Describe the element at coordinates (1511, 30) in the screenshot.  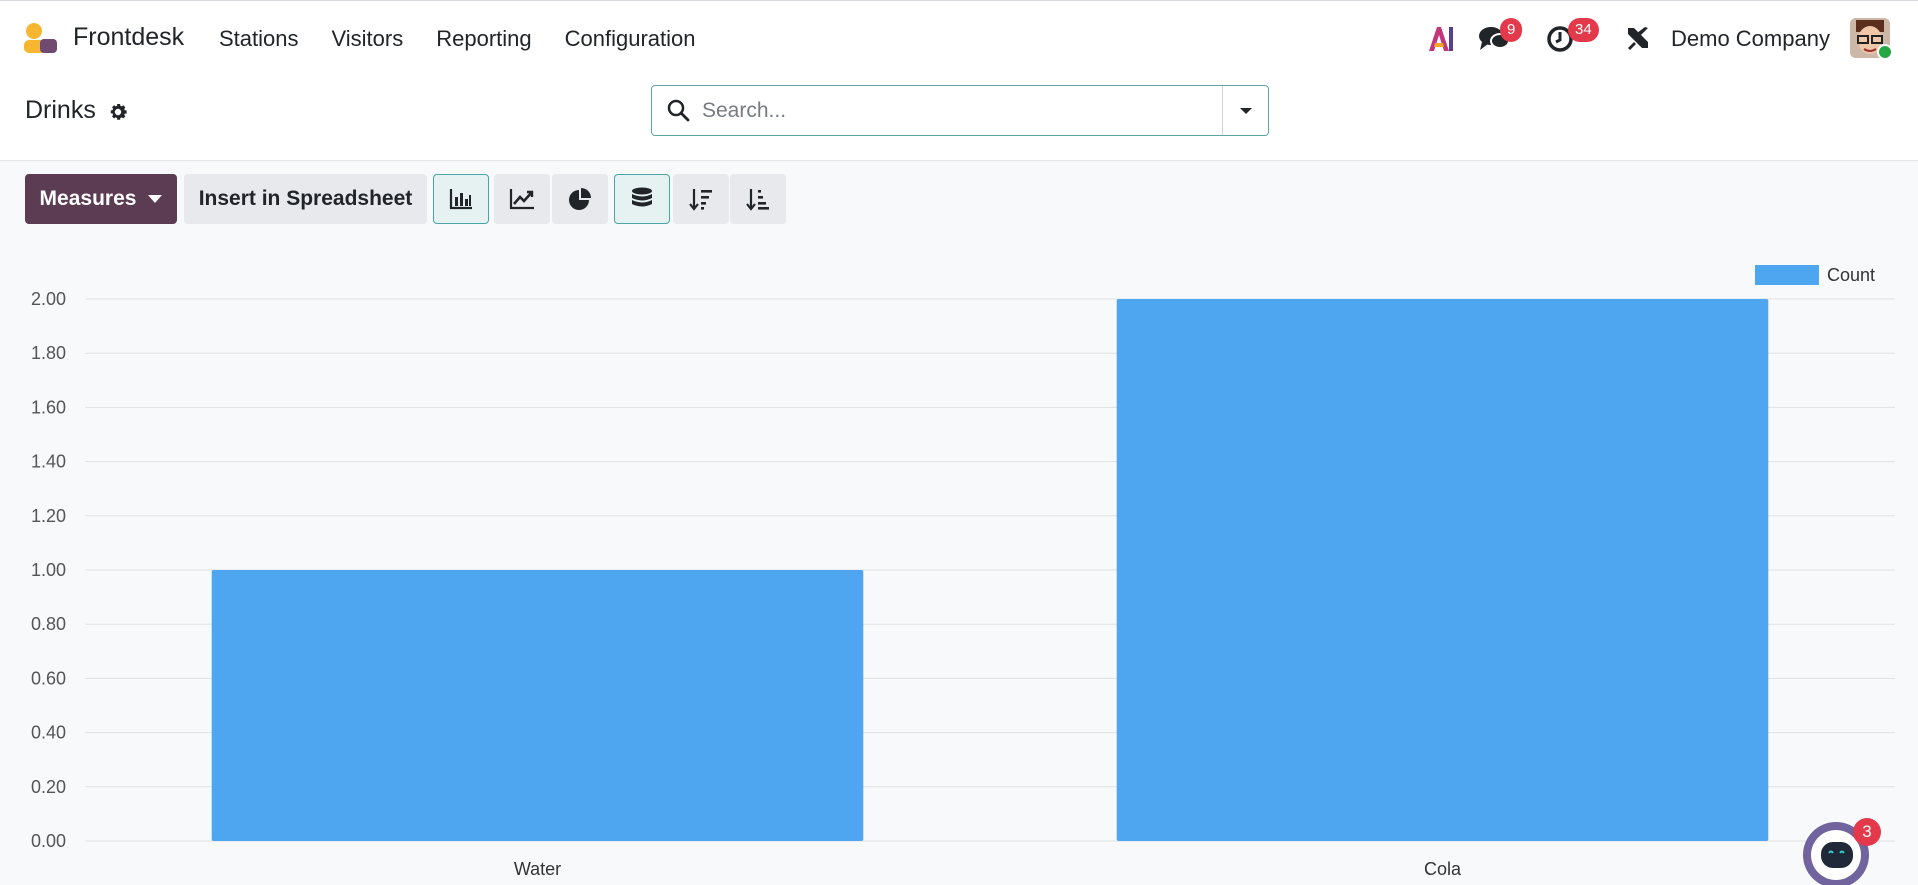
I see `messages-count-badge: 9` at that location.